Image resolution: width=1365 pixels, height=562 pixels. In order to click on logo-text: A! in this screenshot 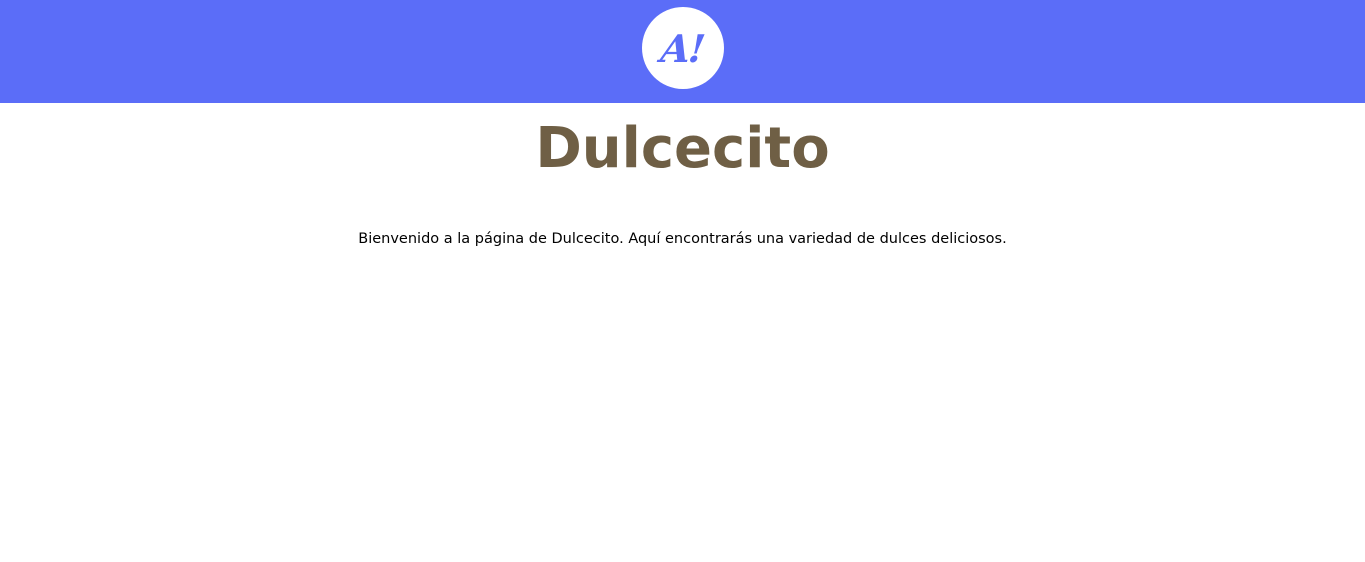, I will do `click(682, 48)`.